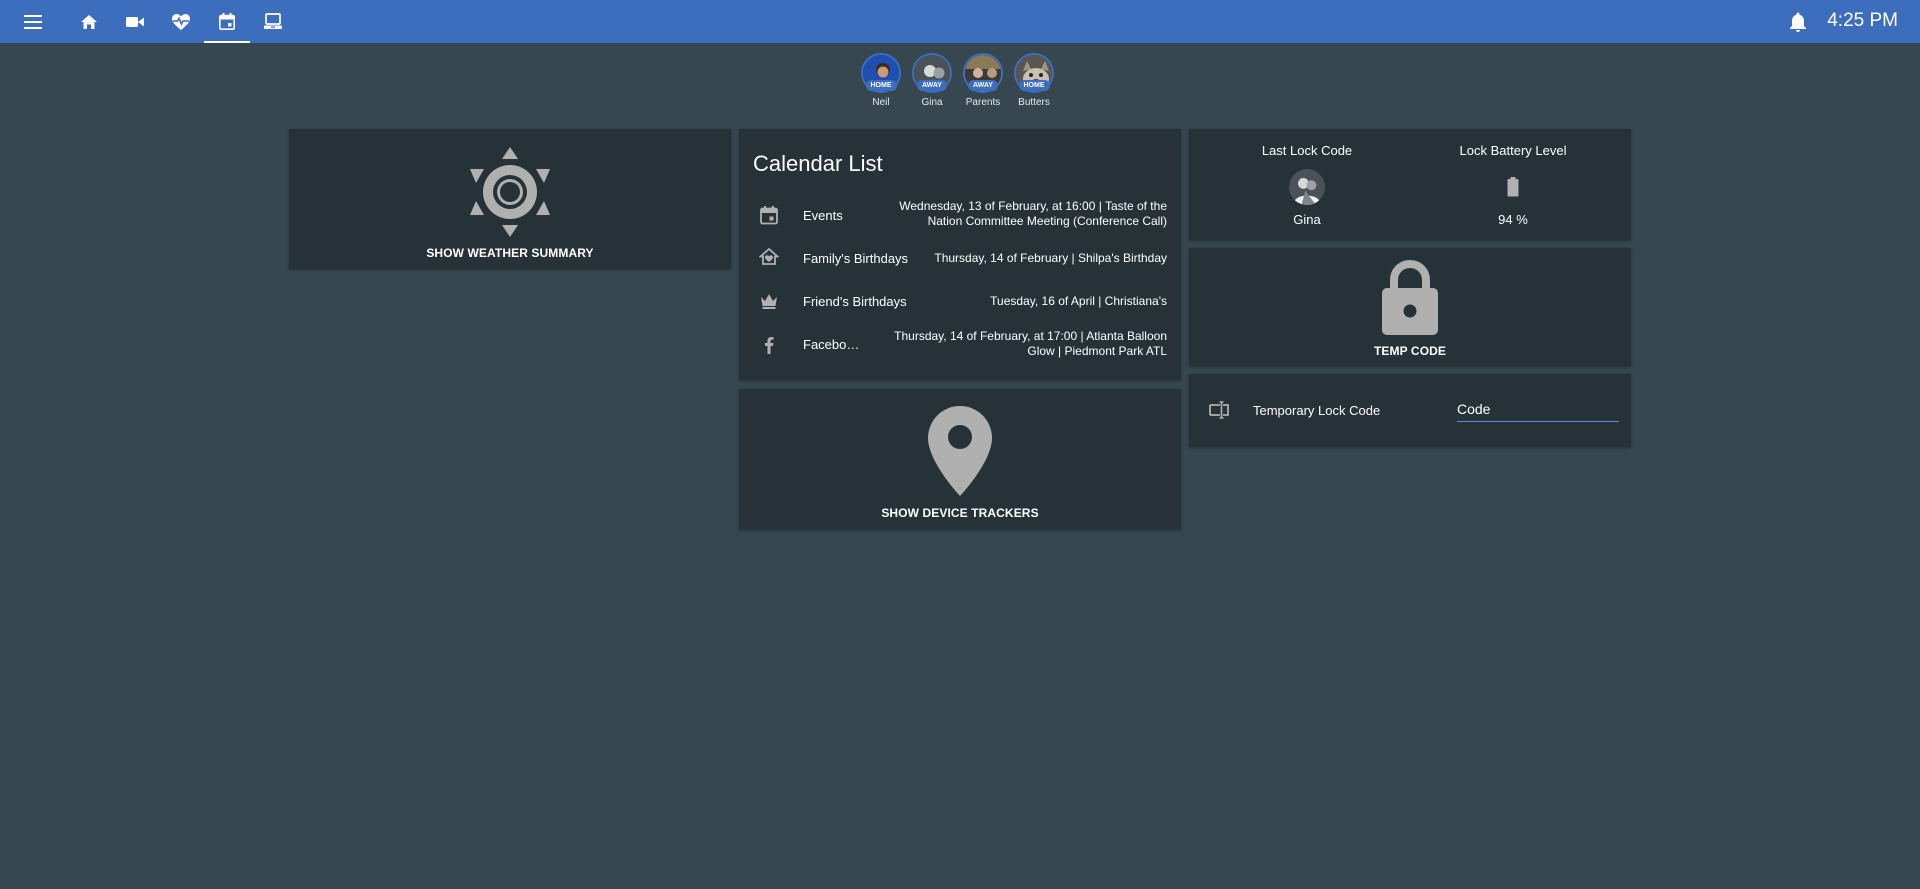 The height and width of the screenshot is (889, 1920). I want to click on calendar-row-label: Family's Birthdays, so click(856, 258).